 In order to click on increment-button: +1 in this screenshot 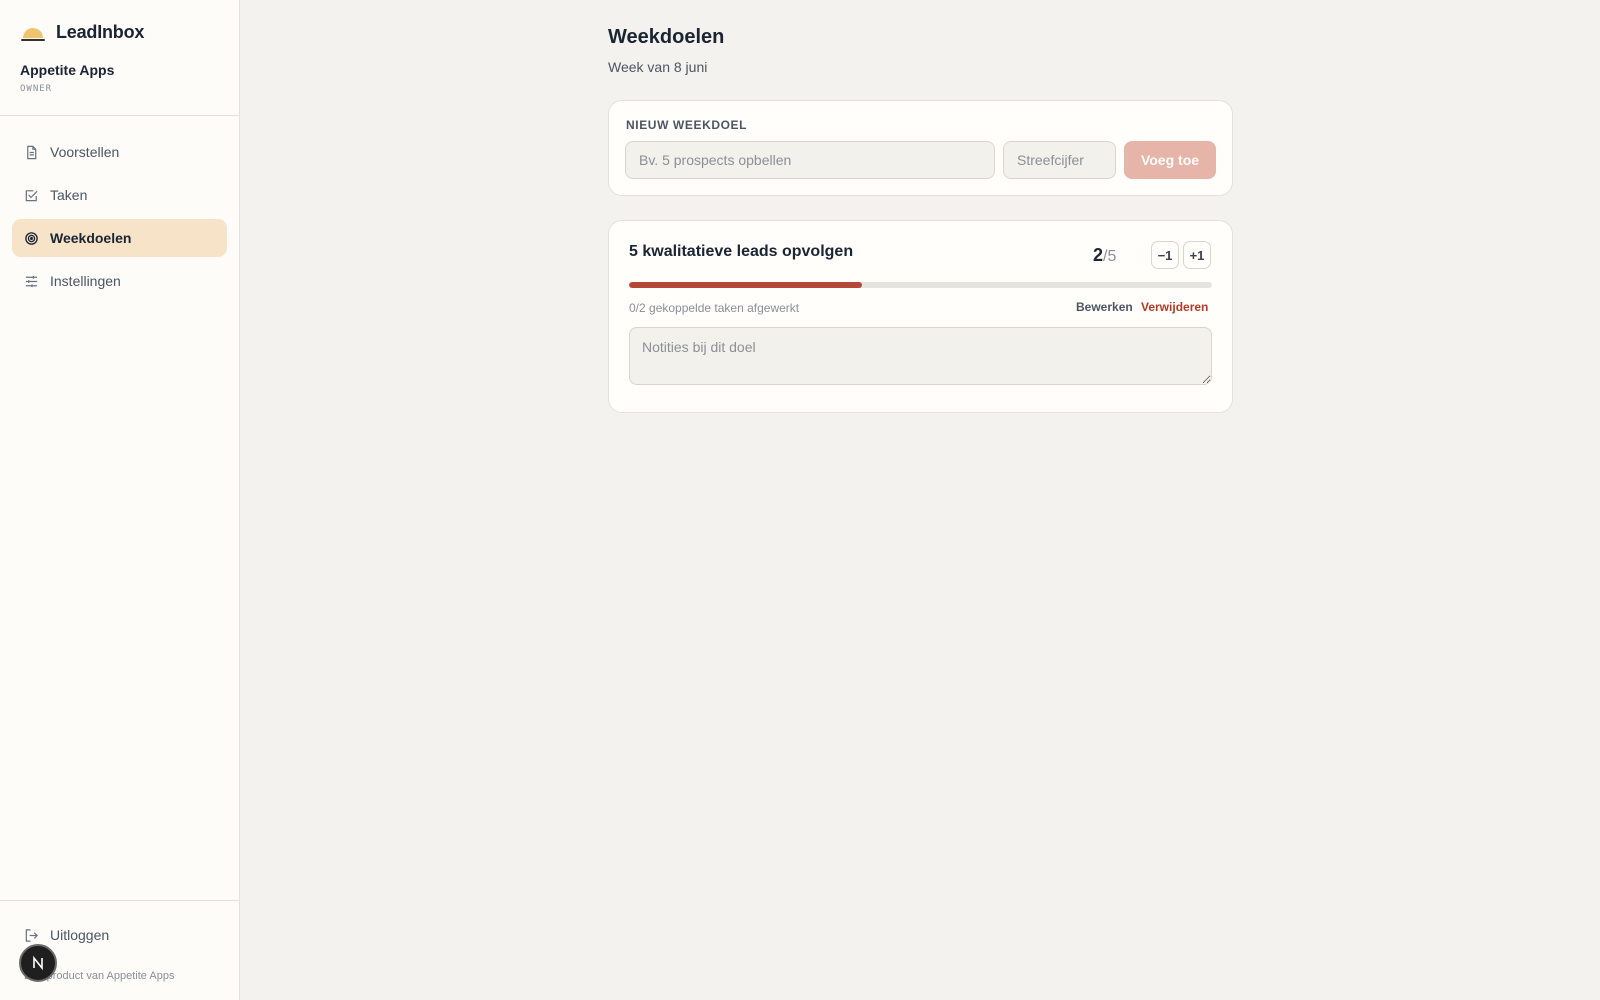, I will do `click(1197, 255)`.